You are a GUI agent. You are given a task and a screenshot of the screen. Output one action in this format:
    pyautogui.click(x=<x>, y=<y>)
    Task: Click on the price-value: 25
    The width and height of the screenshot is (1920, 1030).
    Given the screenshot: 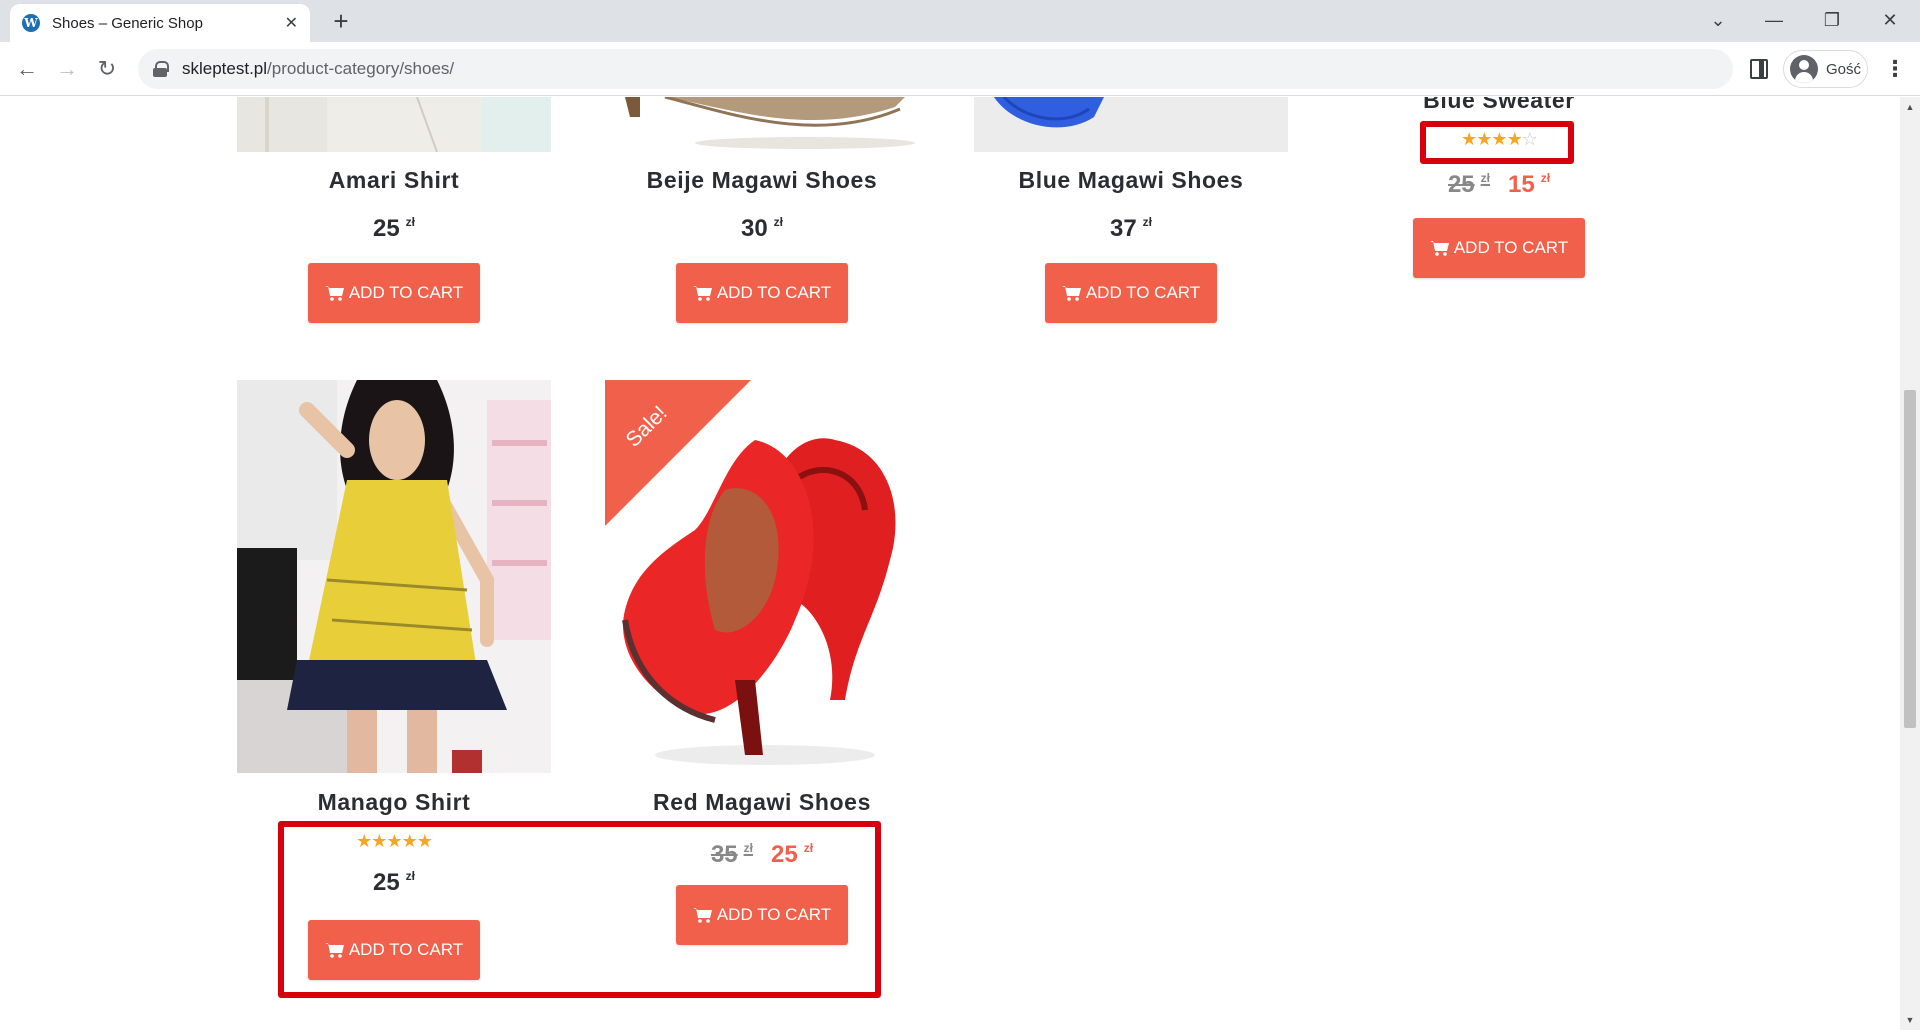 What is the action you would take?
    pyautogui.click(x=386, y=228)
    